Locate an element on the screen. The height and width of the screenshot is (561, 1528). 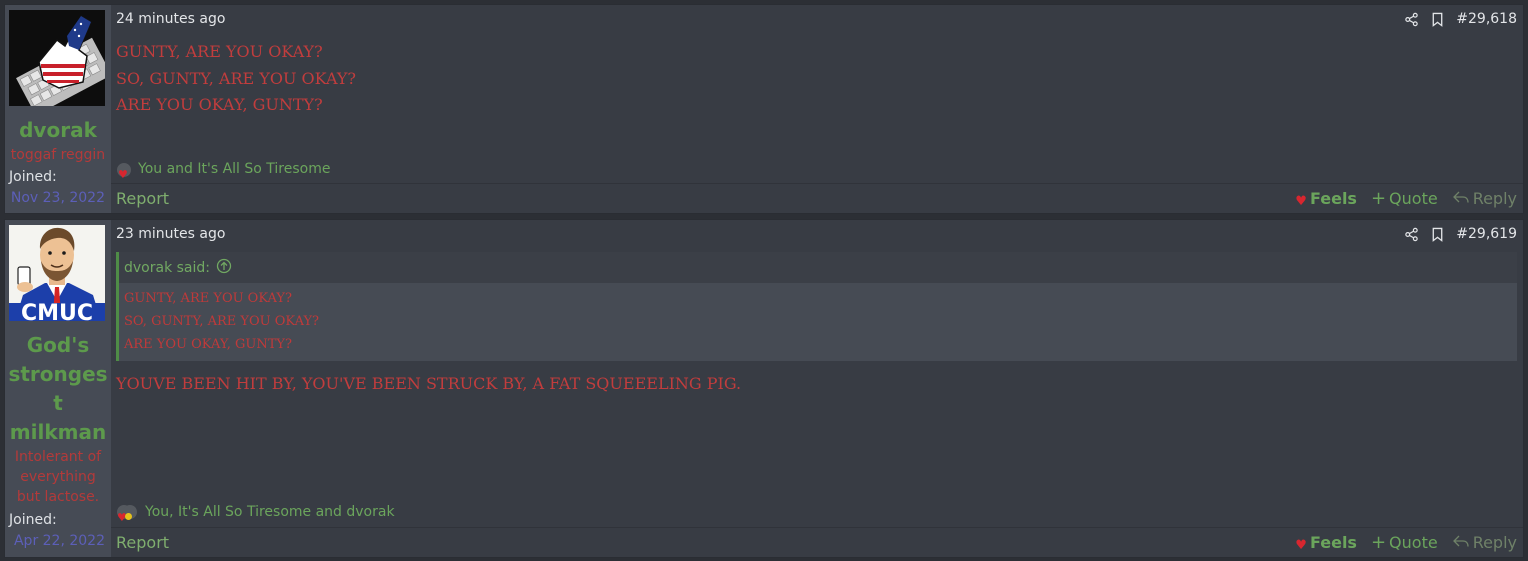
user-title: Intolerant of everything but lactose. is located at coordinates (58, 477).